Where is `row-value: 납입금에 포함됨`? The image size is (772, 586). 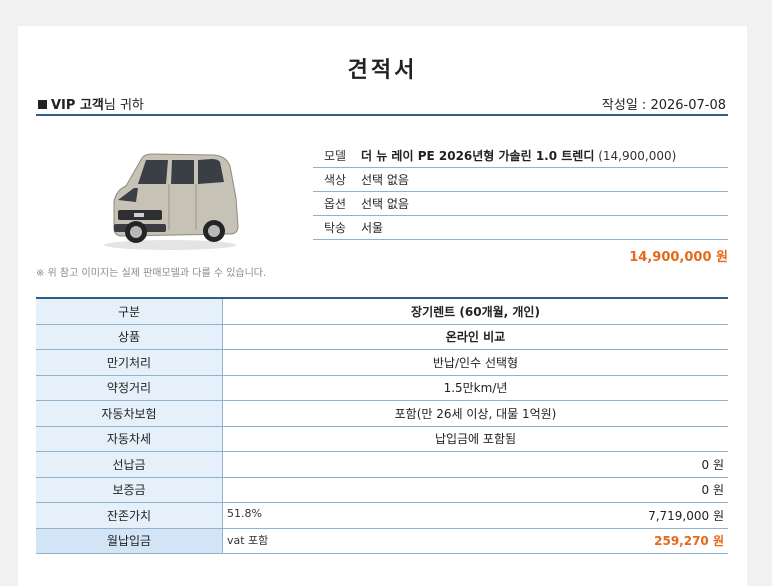 row-value: 납입금에 포함됨 is located at coordinates (475, 439).